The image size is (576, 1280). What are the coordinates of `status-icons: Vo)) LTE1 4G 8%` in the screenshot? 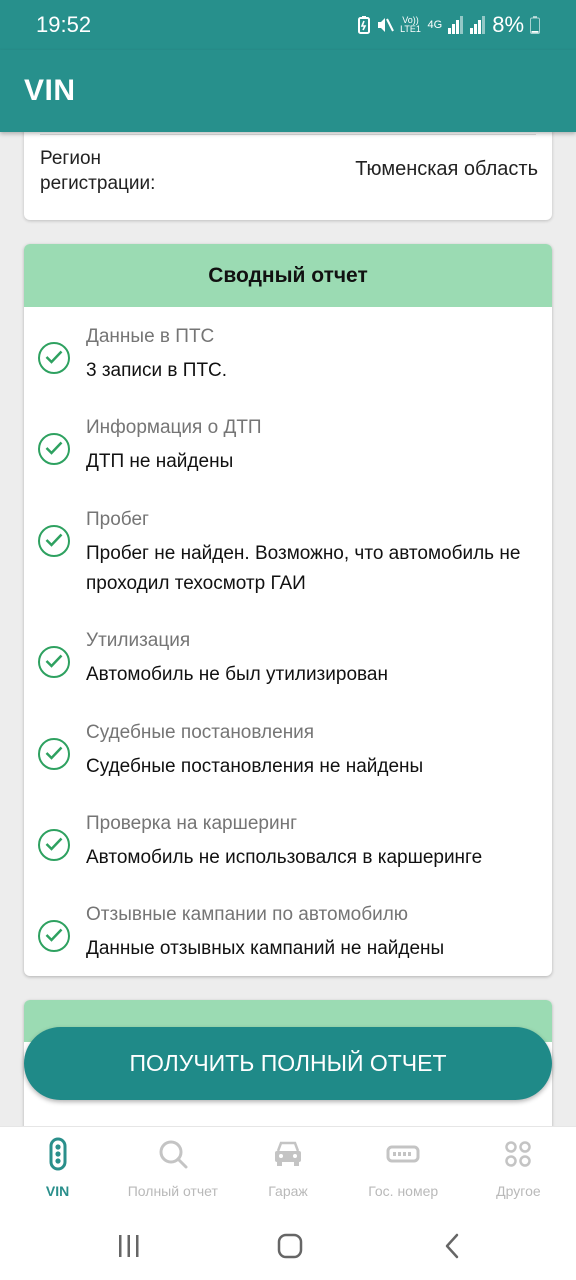 It's located at (448, 25).